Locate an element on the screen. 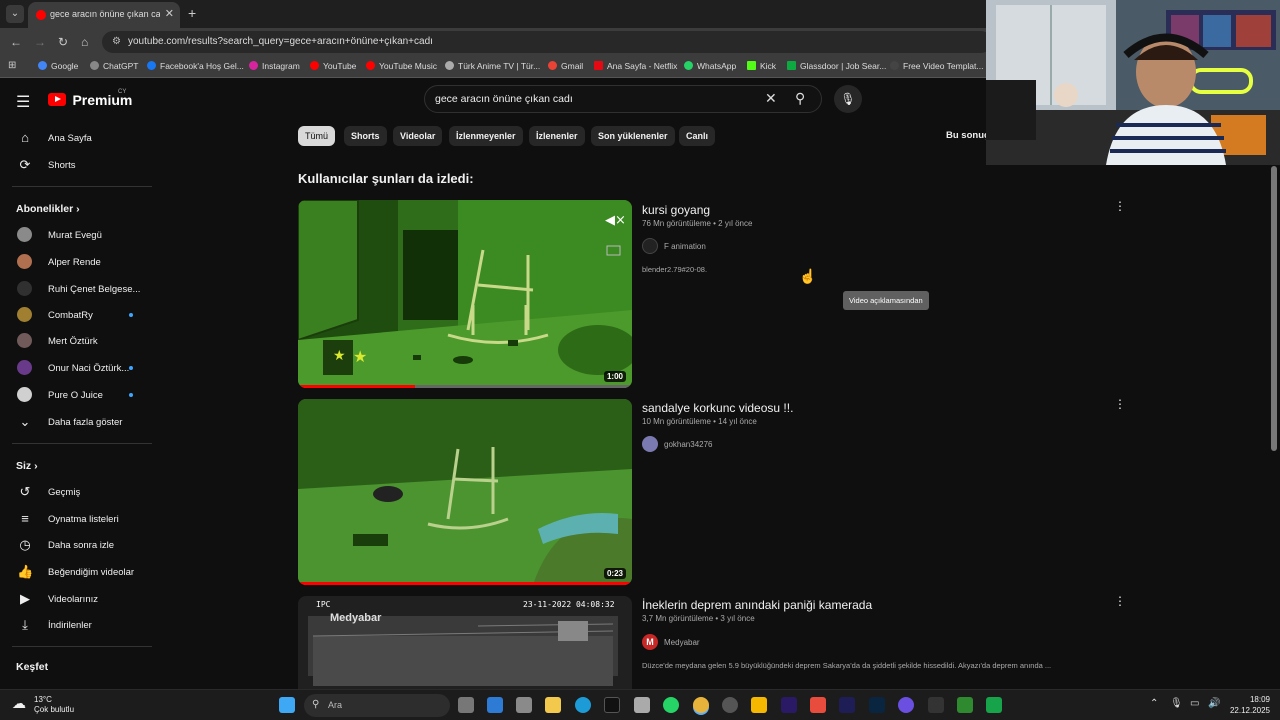 This screenshot has height=720, width=1280. you-header: Siz › is located at coordinates (27, 466).